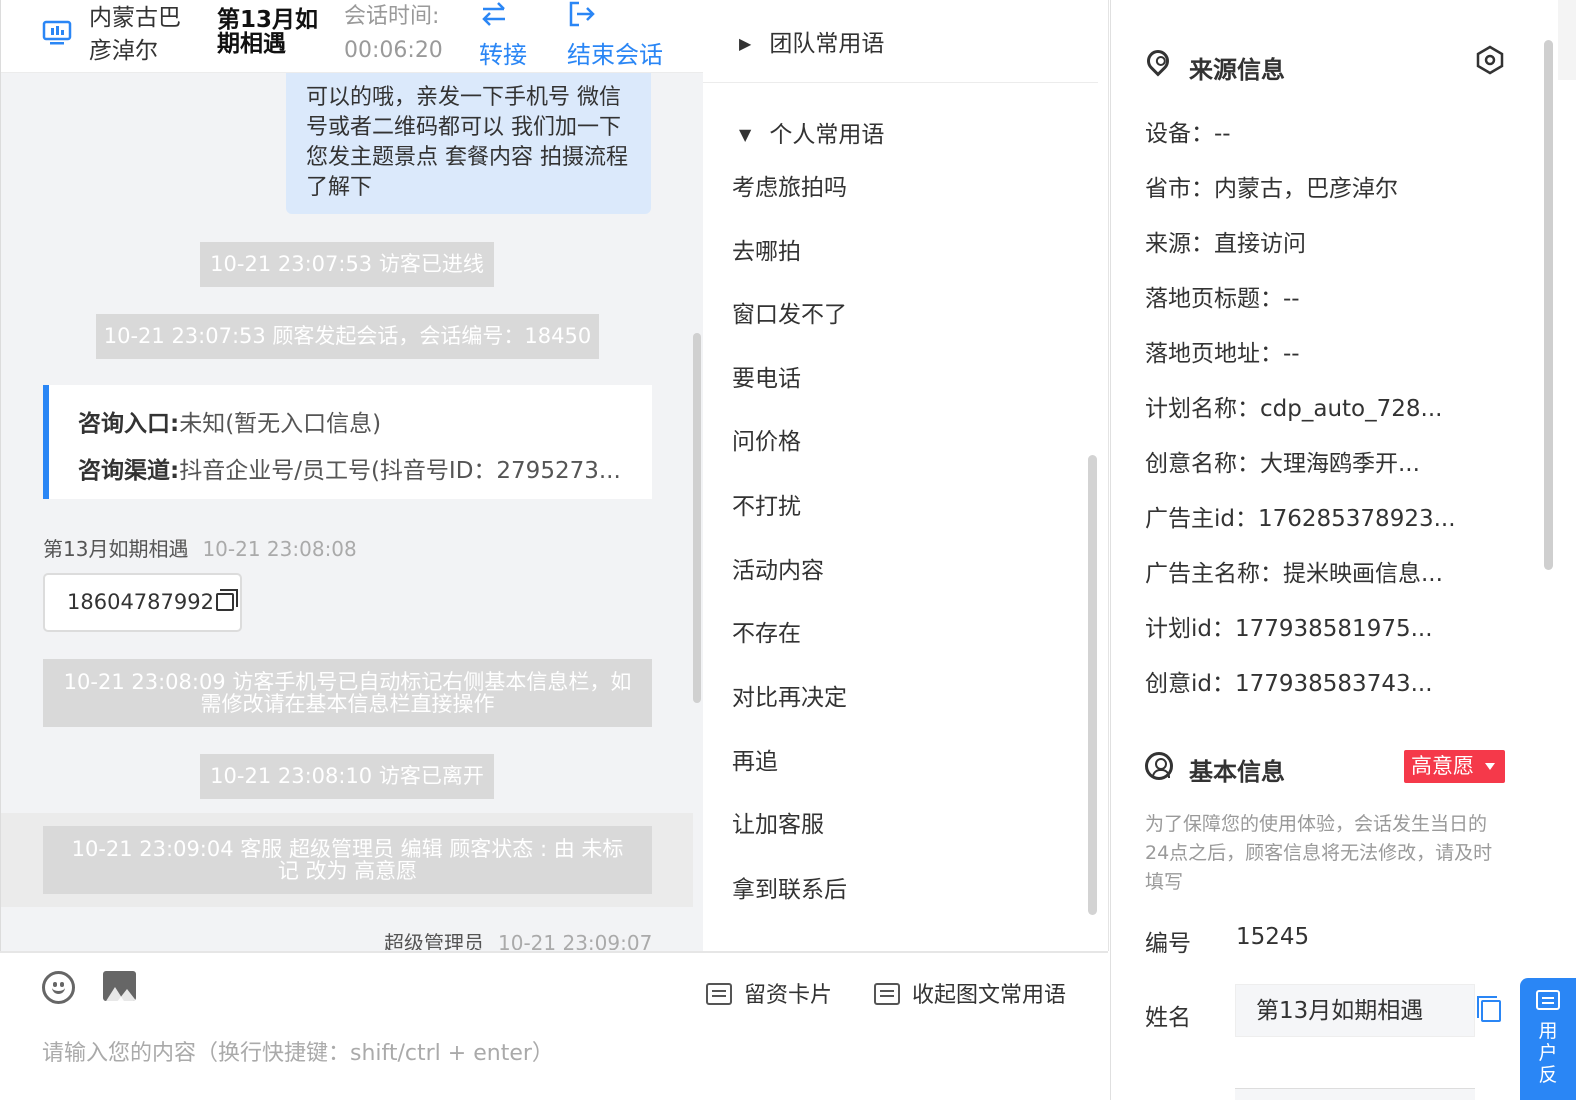 The width and height of the screenshot is (1576, 1100). What do you see at coordinates (989, 995) in the screenshot?
I see `collapse-phrases-label: 收起图文常用语` at bounding box center [989, 995].